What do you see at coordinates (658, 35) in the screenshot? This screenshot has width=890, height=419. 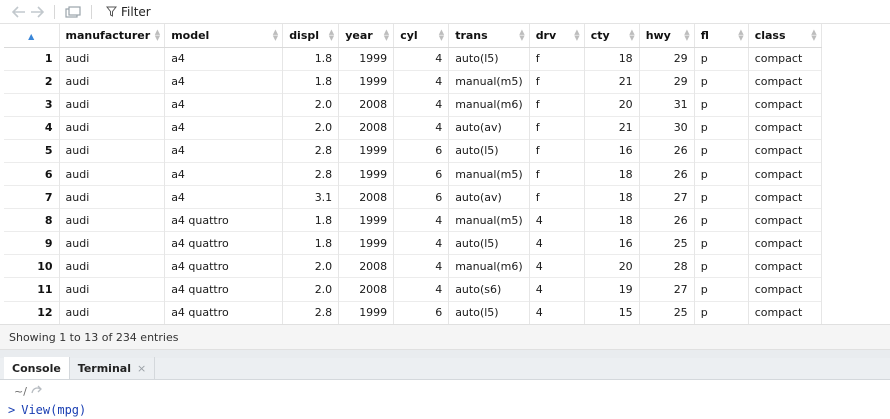 I see `column-header-label: hwy` at bounding box center [658, 35].